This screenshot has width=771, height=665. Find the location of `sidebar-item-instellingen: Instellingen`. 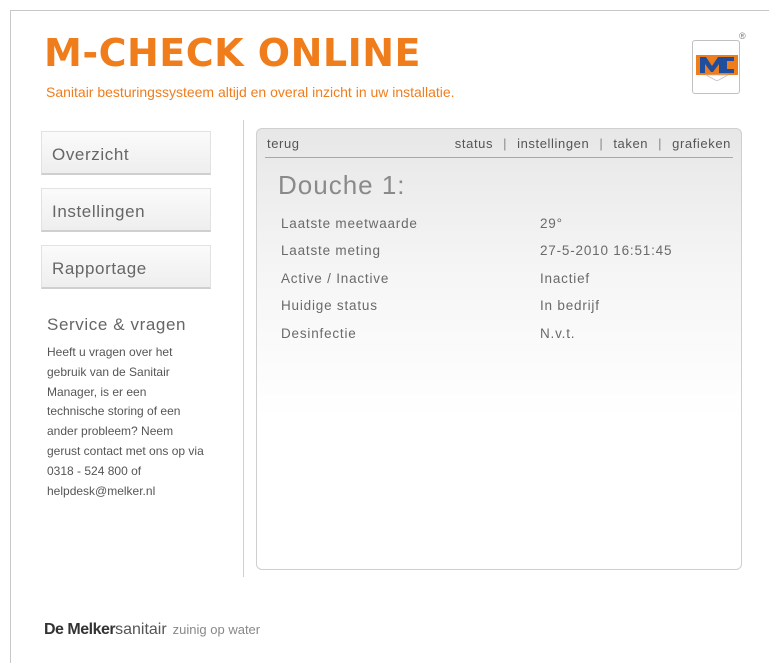

sidebar-item-instellingen: Instellingen is located at coordinates (126, 210).